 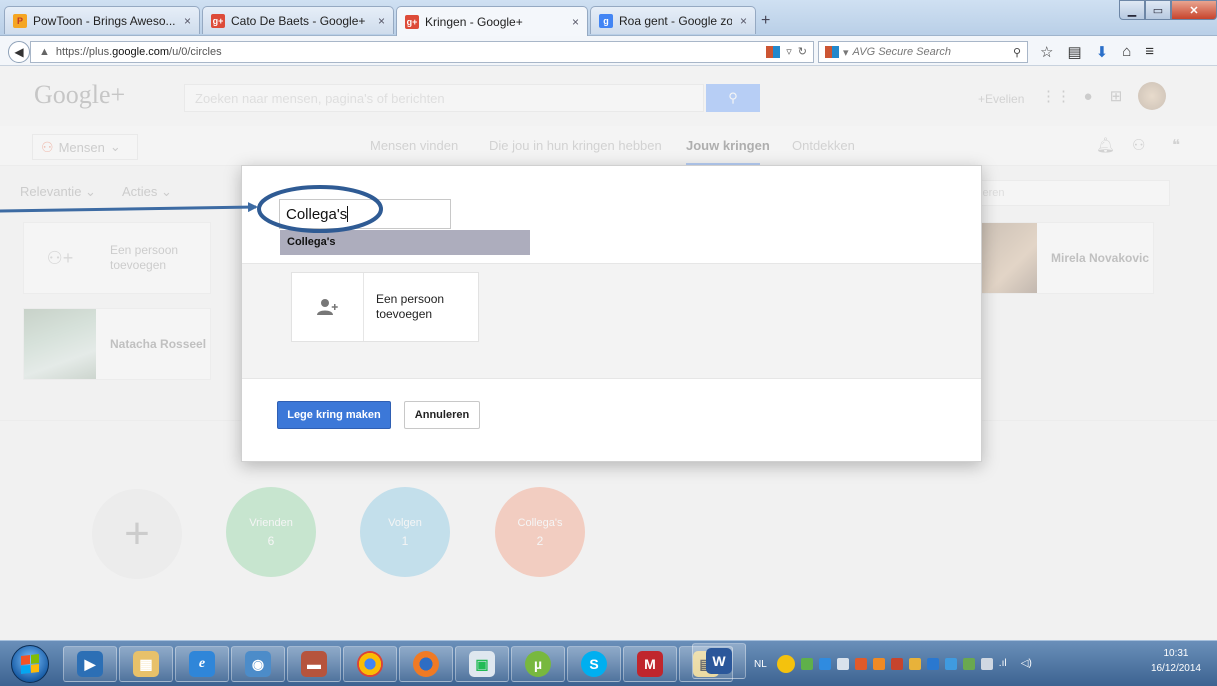 I want to click on create-empty-circle-button: Lege kring maken, so click(x=334, y=415).